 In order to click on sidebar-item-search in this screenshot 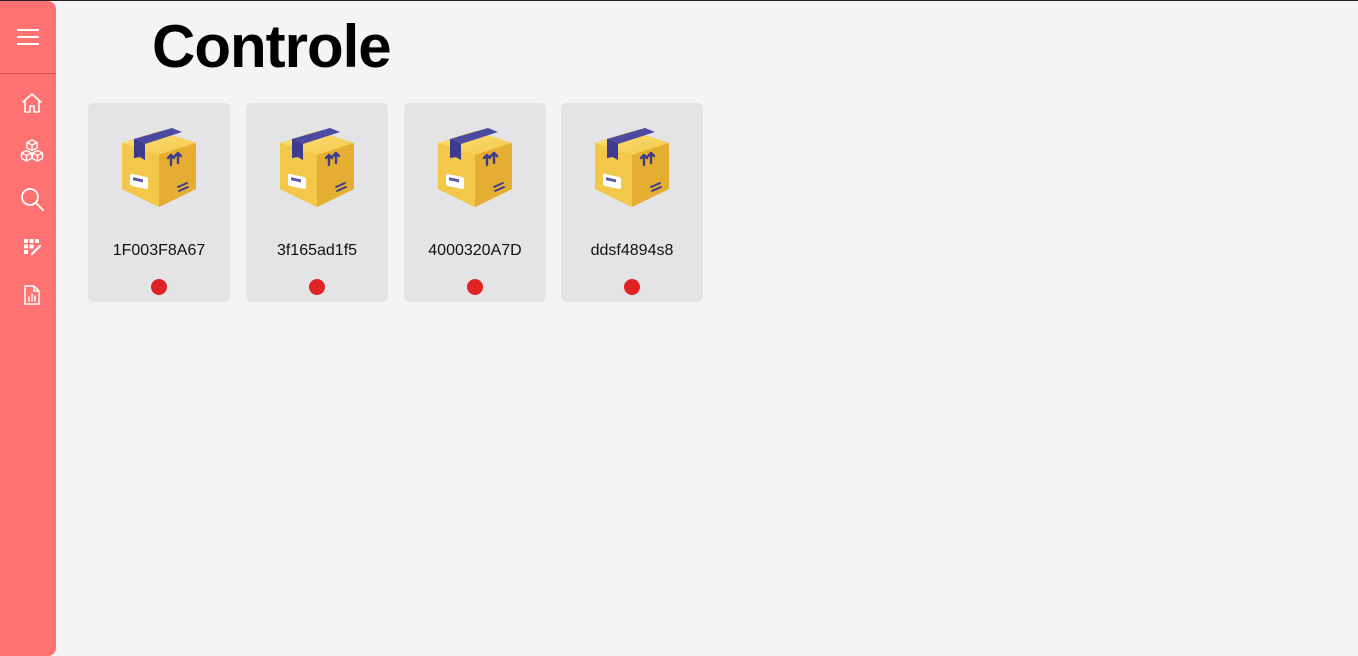, I will do `click(32, 199)`.